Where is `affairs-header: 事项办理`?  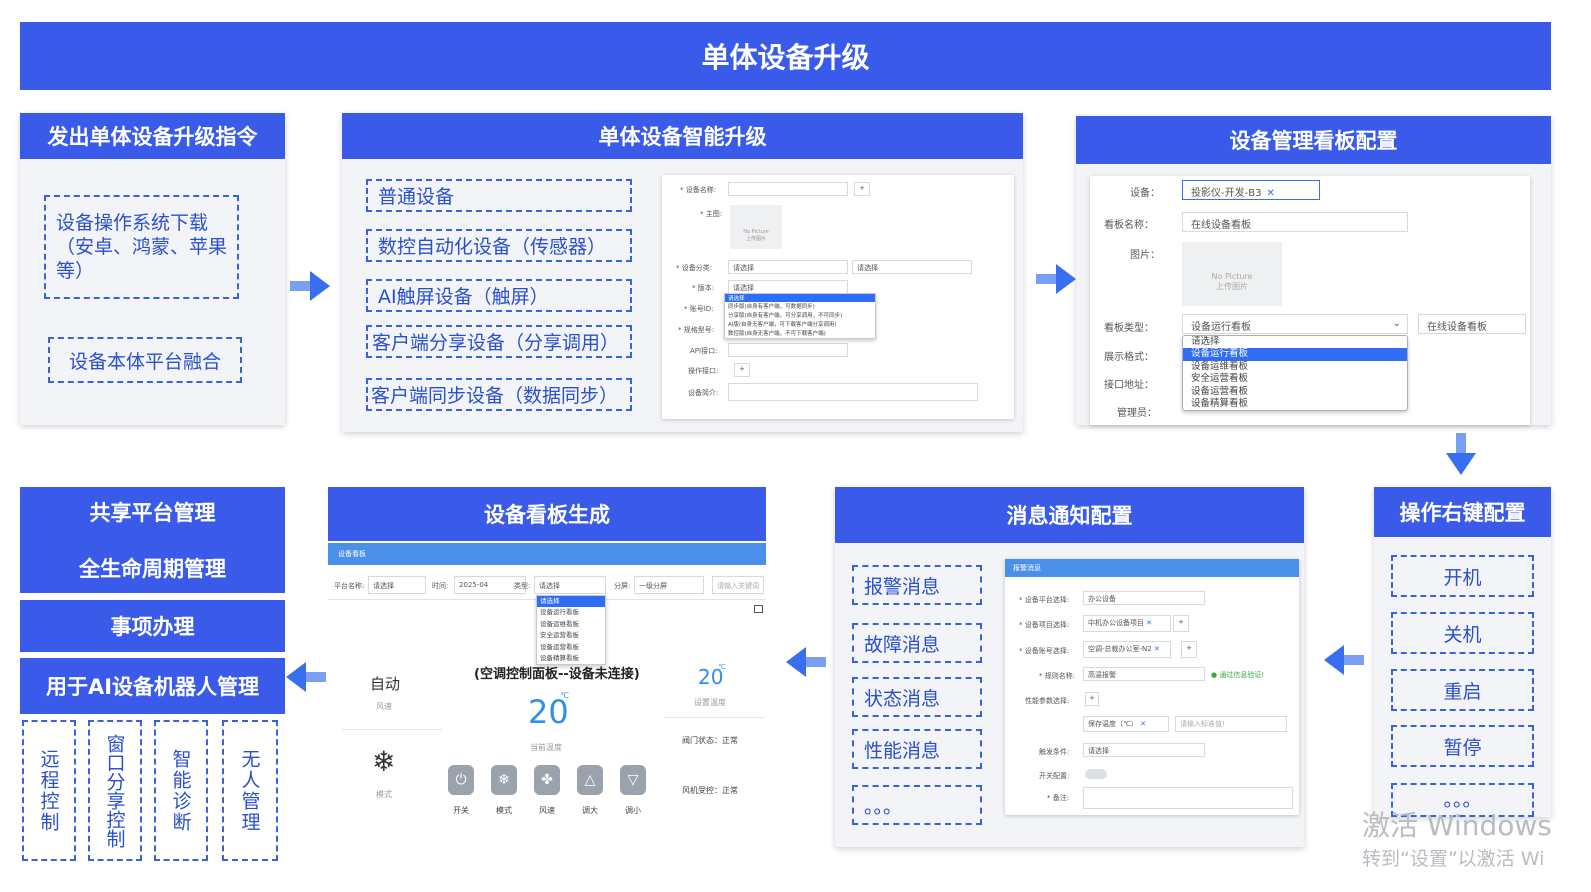
affairs-header: 事项办理 is located at coordinates (152, 626).